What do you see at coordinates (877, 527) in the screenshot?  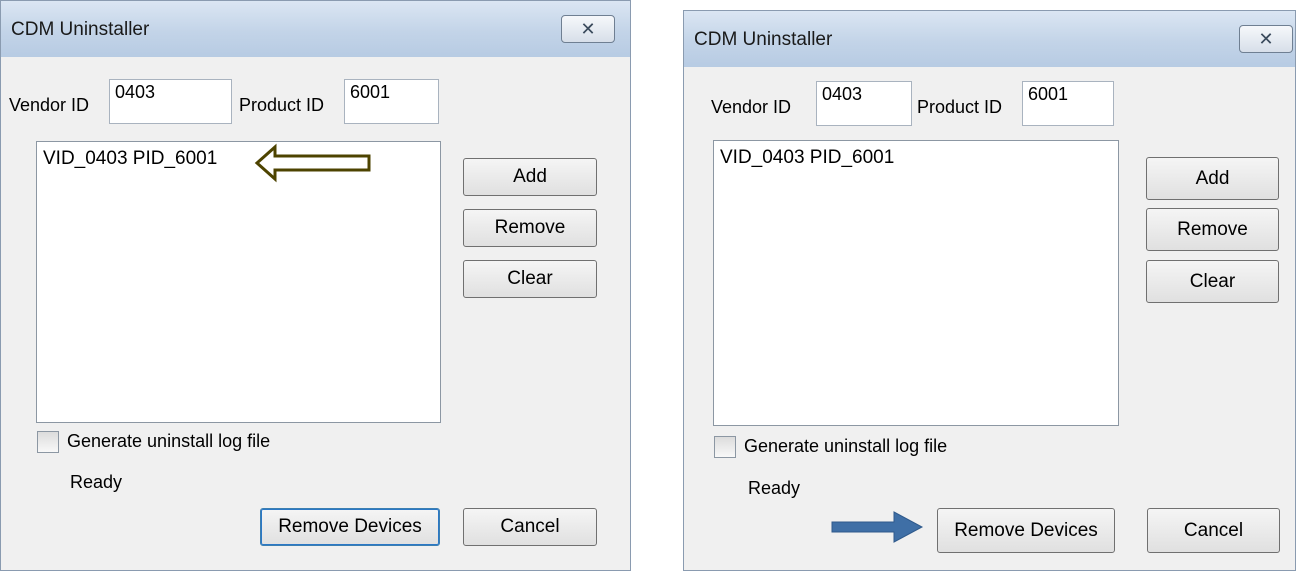 I see `solid-right-arrow-icon` at bounding box center [877, 527].